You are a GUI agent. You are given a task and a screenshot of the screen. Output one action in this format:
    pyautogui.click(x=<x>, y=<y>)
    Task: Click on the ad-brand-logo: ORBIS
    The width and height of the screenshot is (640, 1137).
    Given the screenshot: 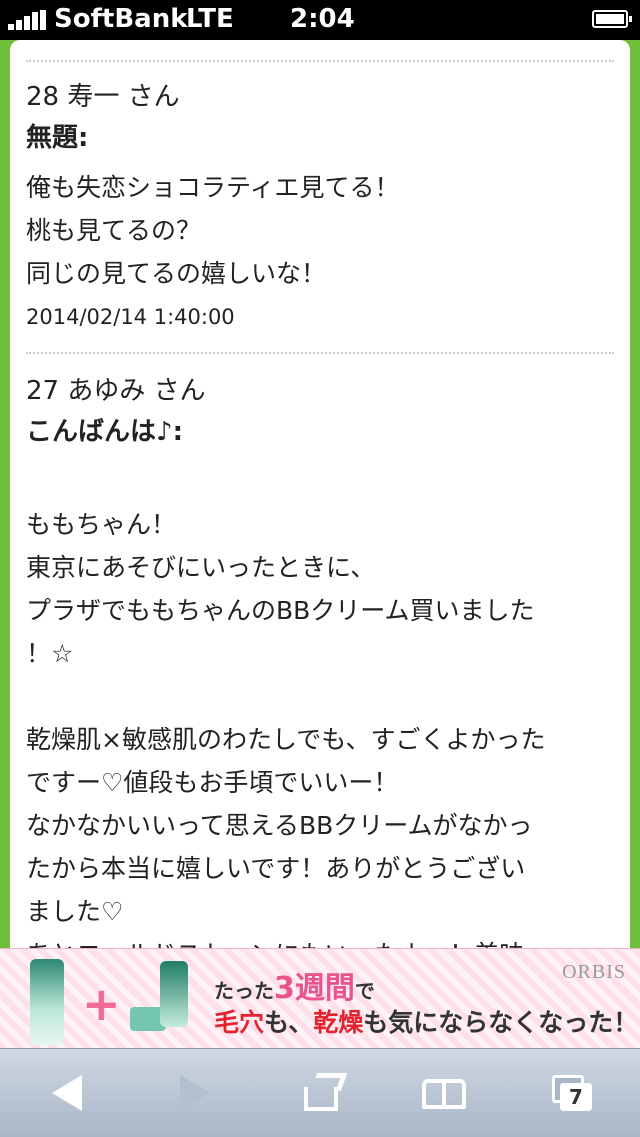 What is the action you would take?
    pyautogui.click(x=594, y=972)
    